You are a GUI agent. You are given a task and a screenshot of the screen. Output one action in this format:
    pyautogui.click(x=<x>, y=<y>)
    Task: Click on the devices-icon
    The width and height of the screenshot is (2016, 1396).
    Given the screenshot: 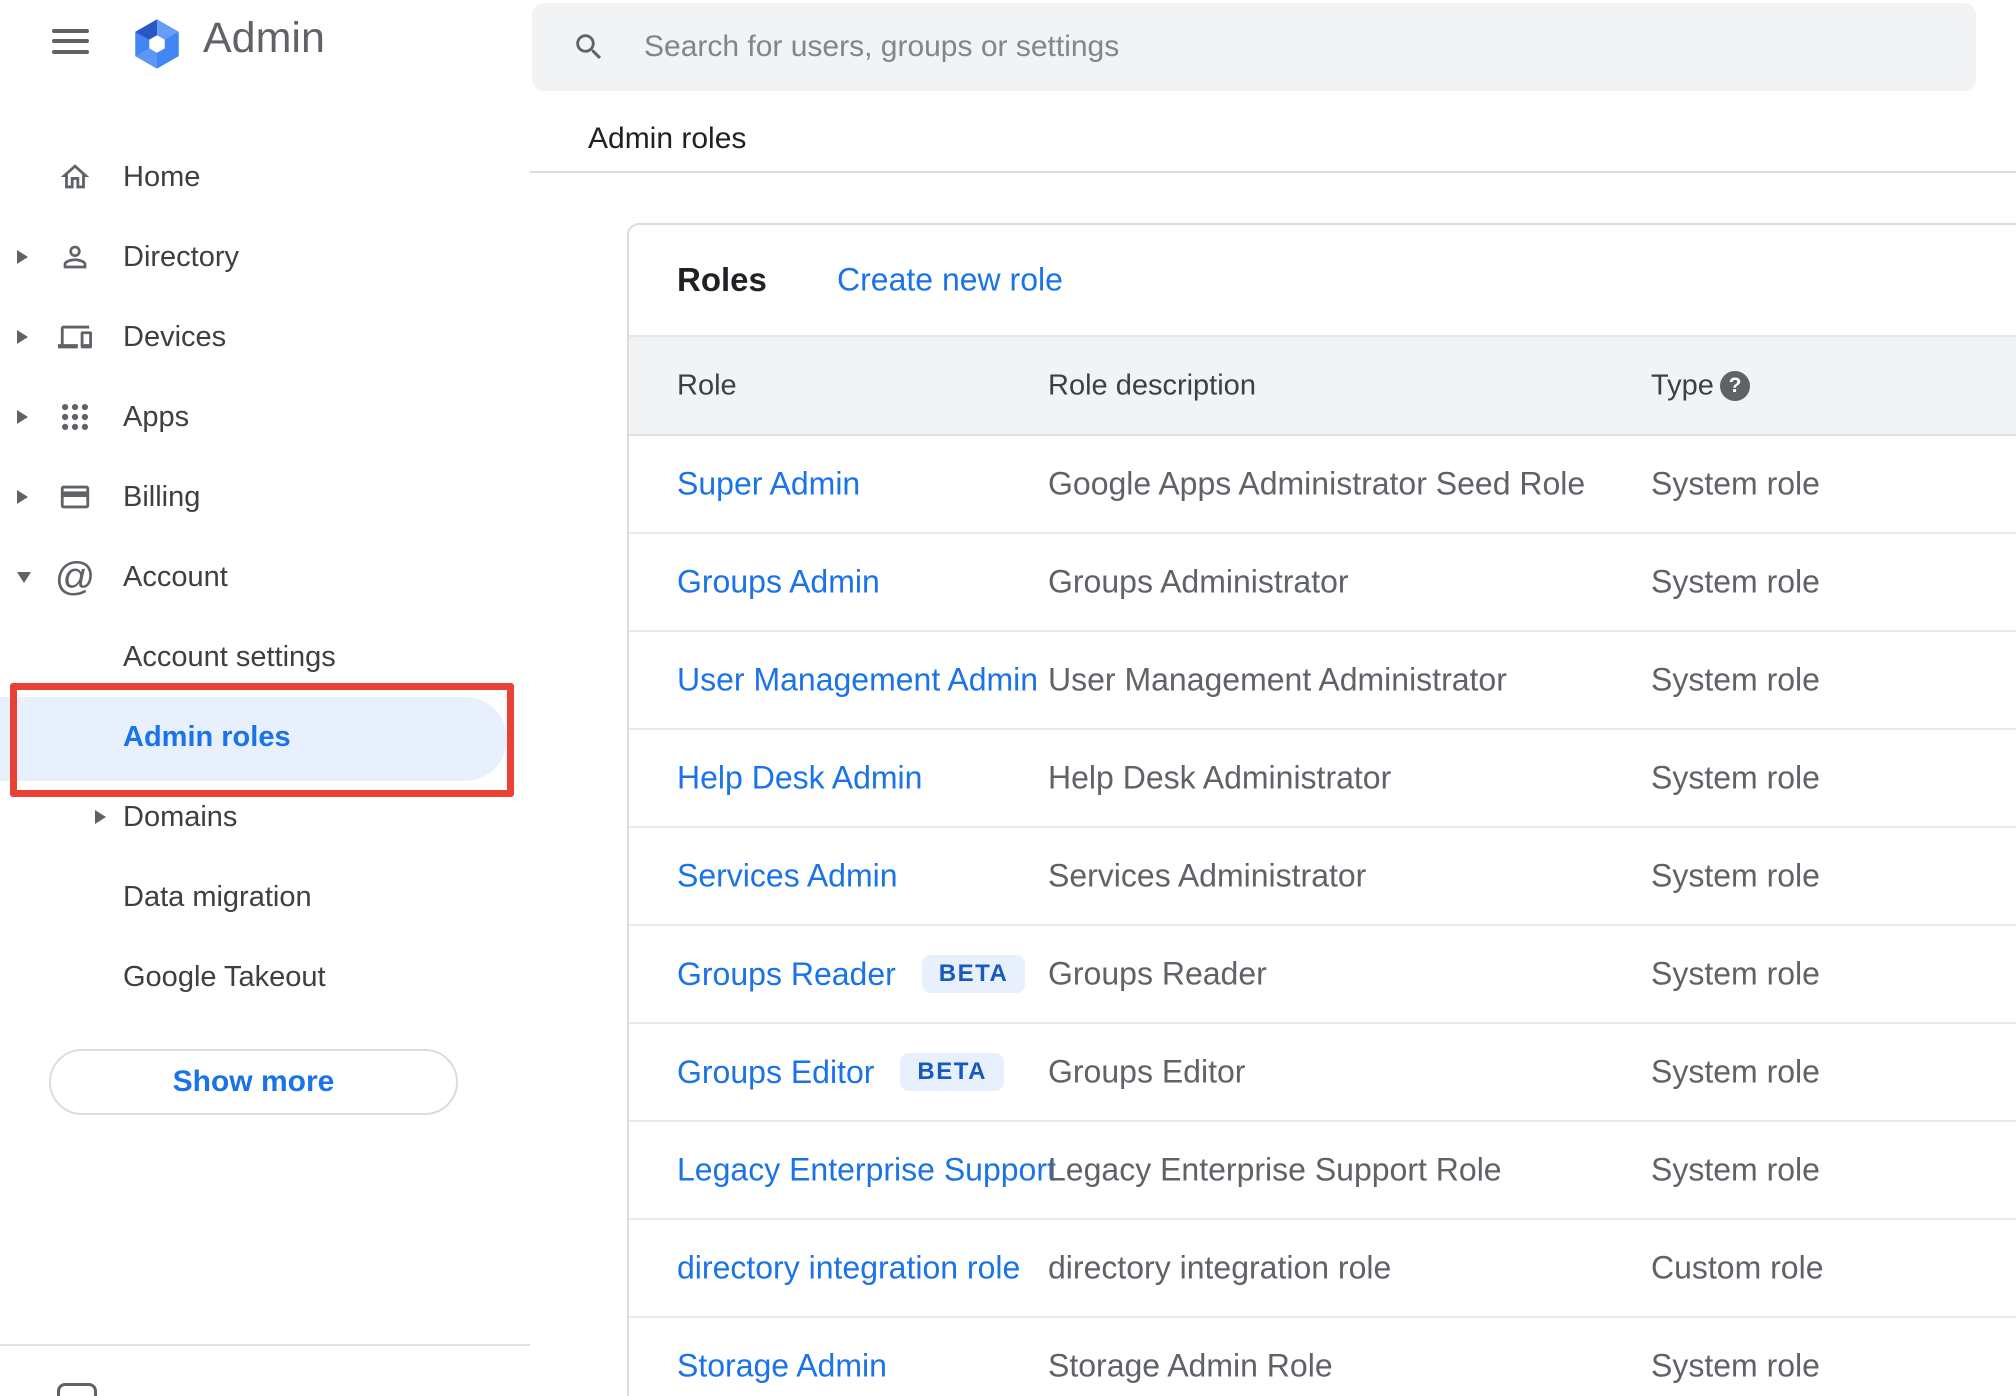 What is the action you would take?
    pyautogui.click(x=75, y=337)
    